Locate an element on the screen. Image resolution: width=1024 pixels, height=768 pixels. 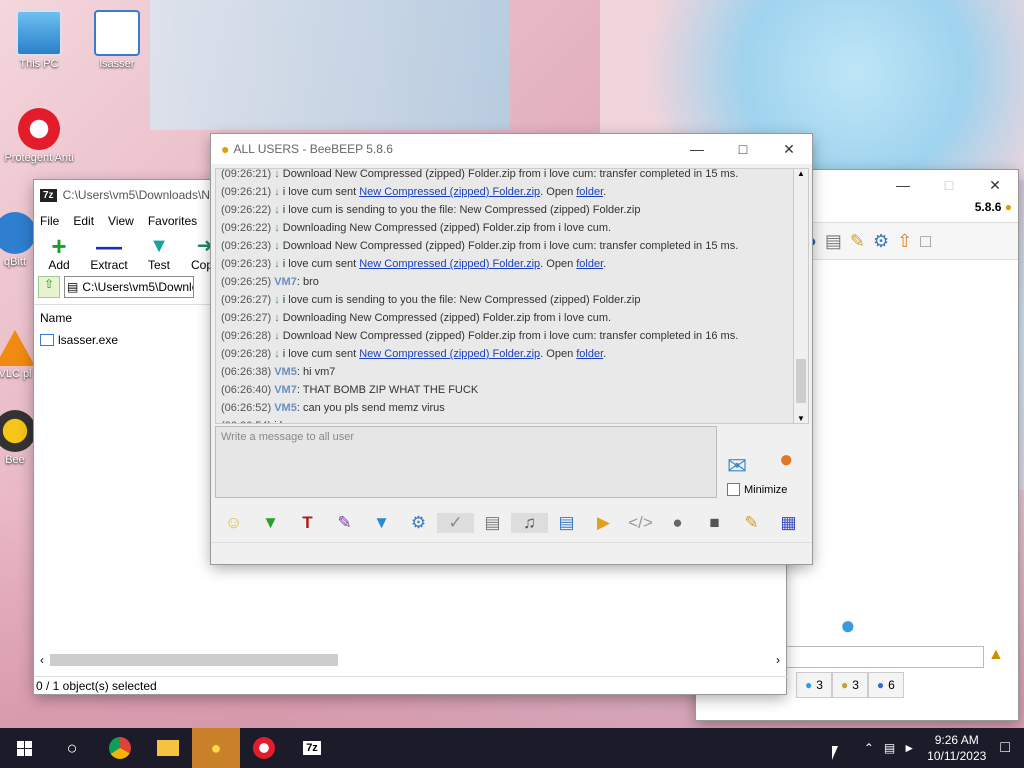
music-note-icon: ♫ is located at coordinates (529, 523).